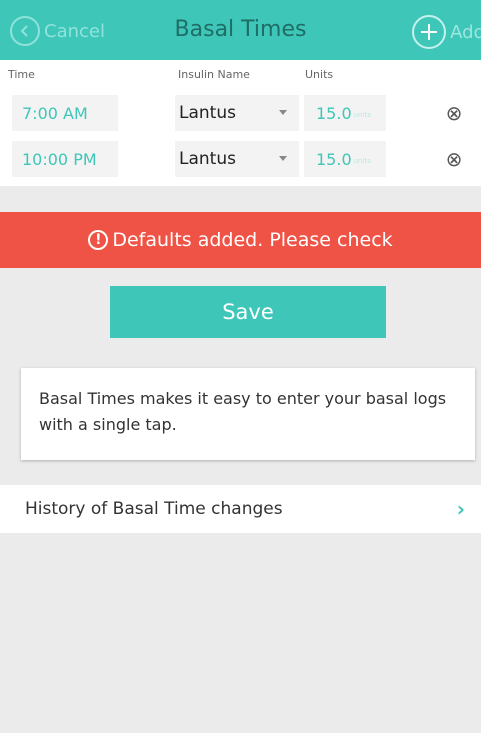 The image size is (481, 733). I want to click on alert-banner: ! Defaults added. Please check, so click(240, 240).